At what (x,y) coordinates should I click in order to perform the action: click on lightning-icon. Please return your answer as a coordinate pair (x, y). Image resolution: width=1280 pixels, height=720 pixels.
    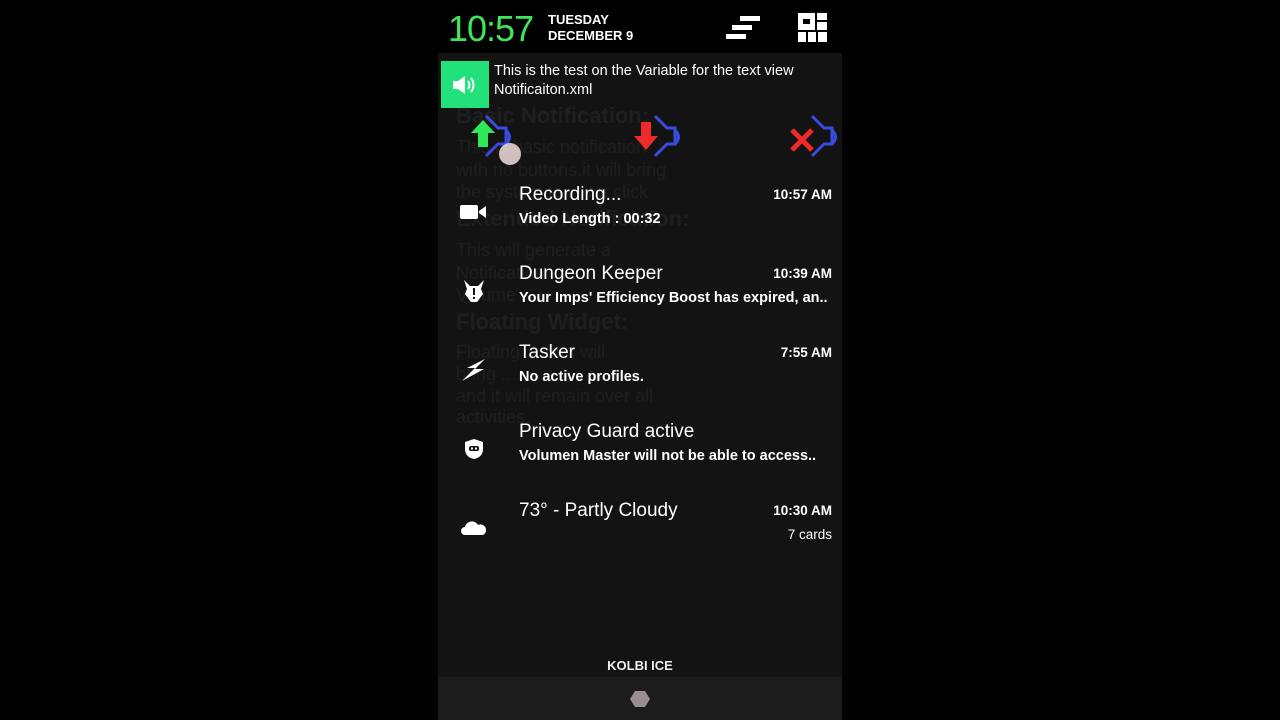
    Looking at the image, I should click on (474, 370).